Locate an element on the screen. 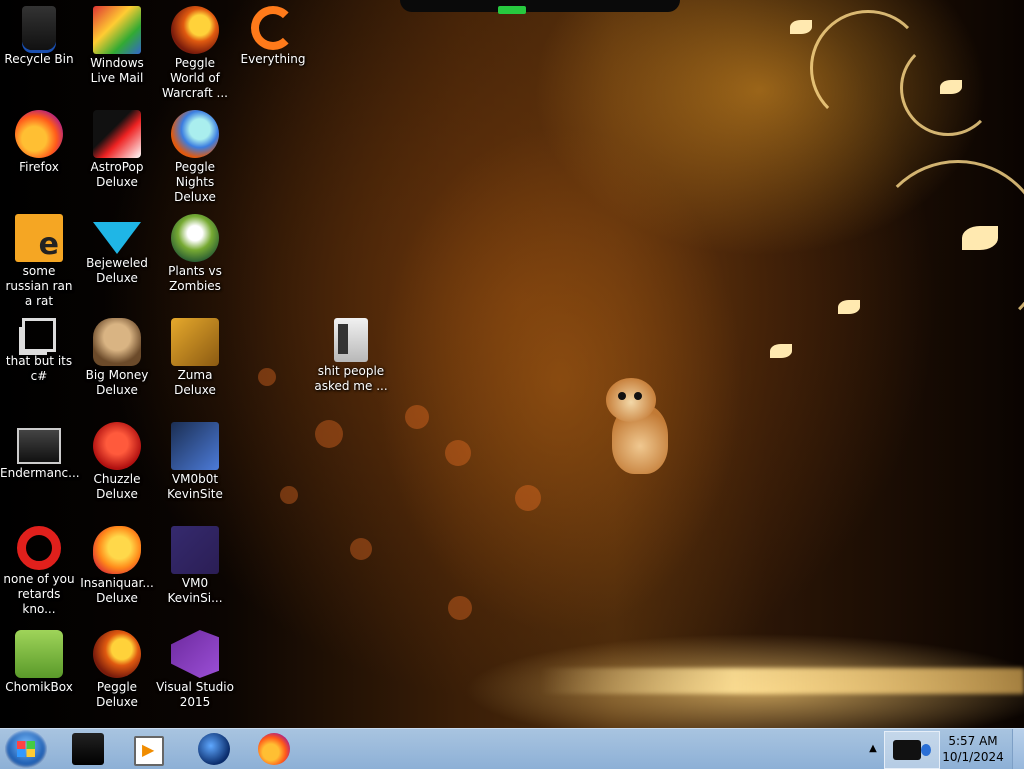  desktop-icon-big-money: Big Money Deluxe is located at coordinates (117, 355).